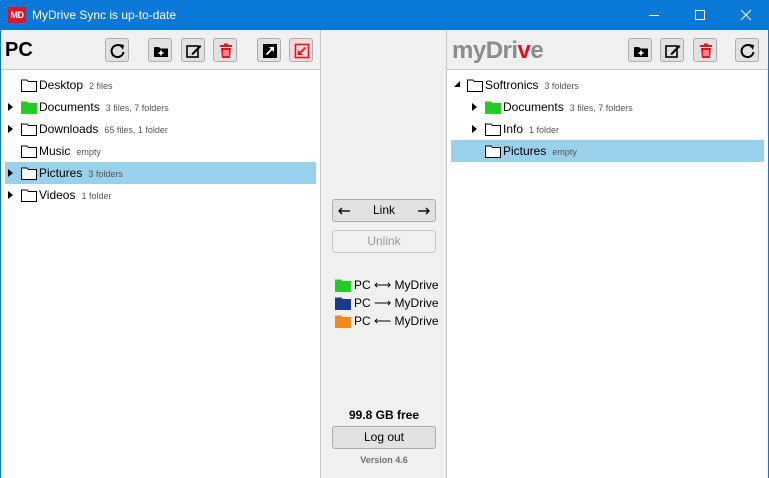 Image resolution: width=769 pixels, height=478 pixels. I want to click on folder-row: Downloads 65 files, 1 folder, so click(160, 129).